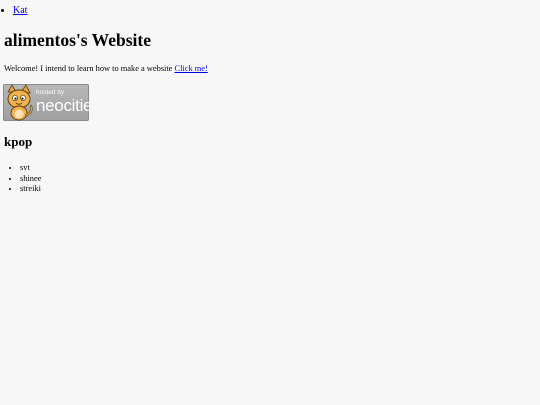 This screenshot has width=540, height=405. What do you see at coordinates (191, 68) in the screenshot?
I see `click-me-link: Click me!` at bounding box center [191, 68].